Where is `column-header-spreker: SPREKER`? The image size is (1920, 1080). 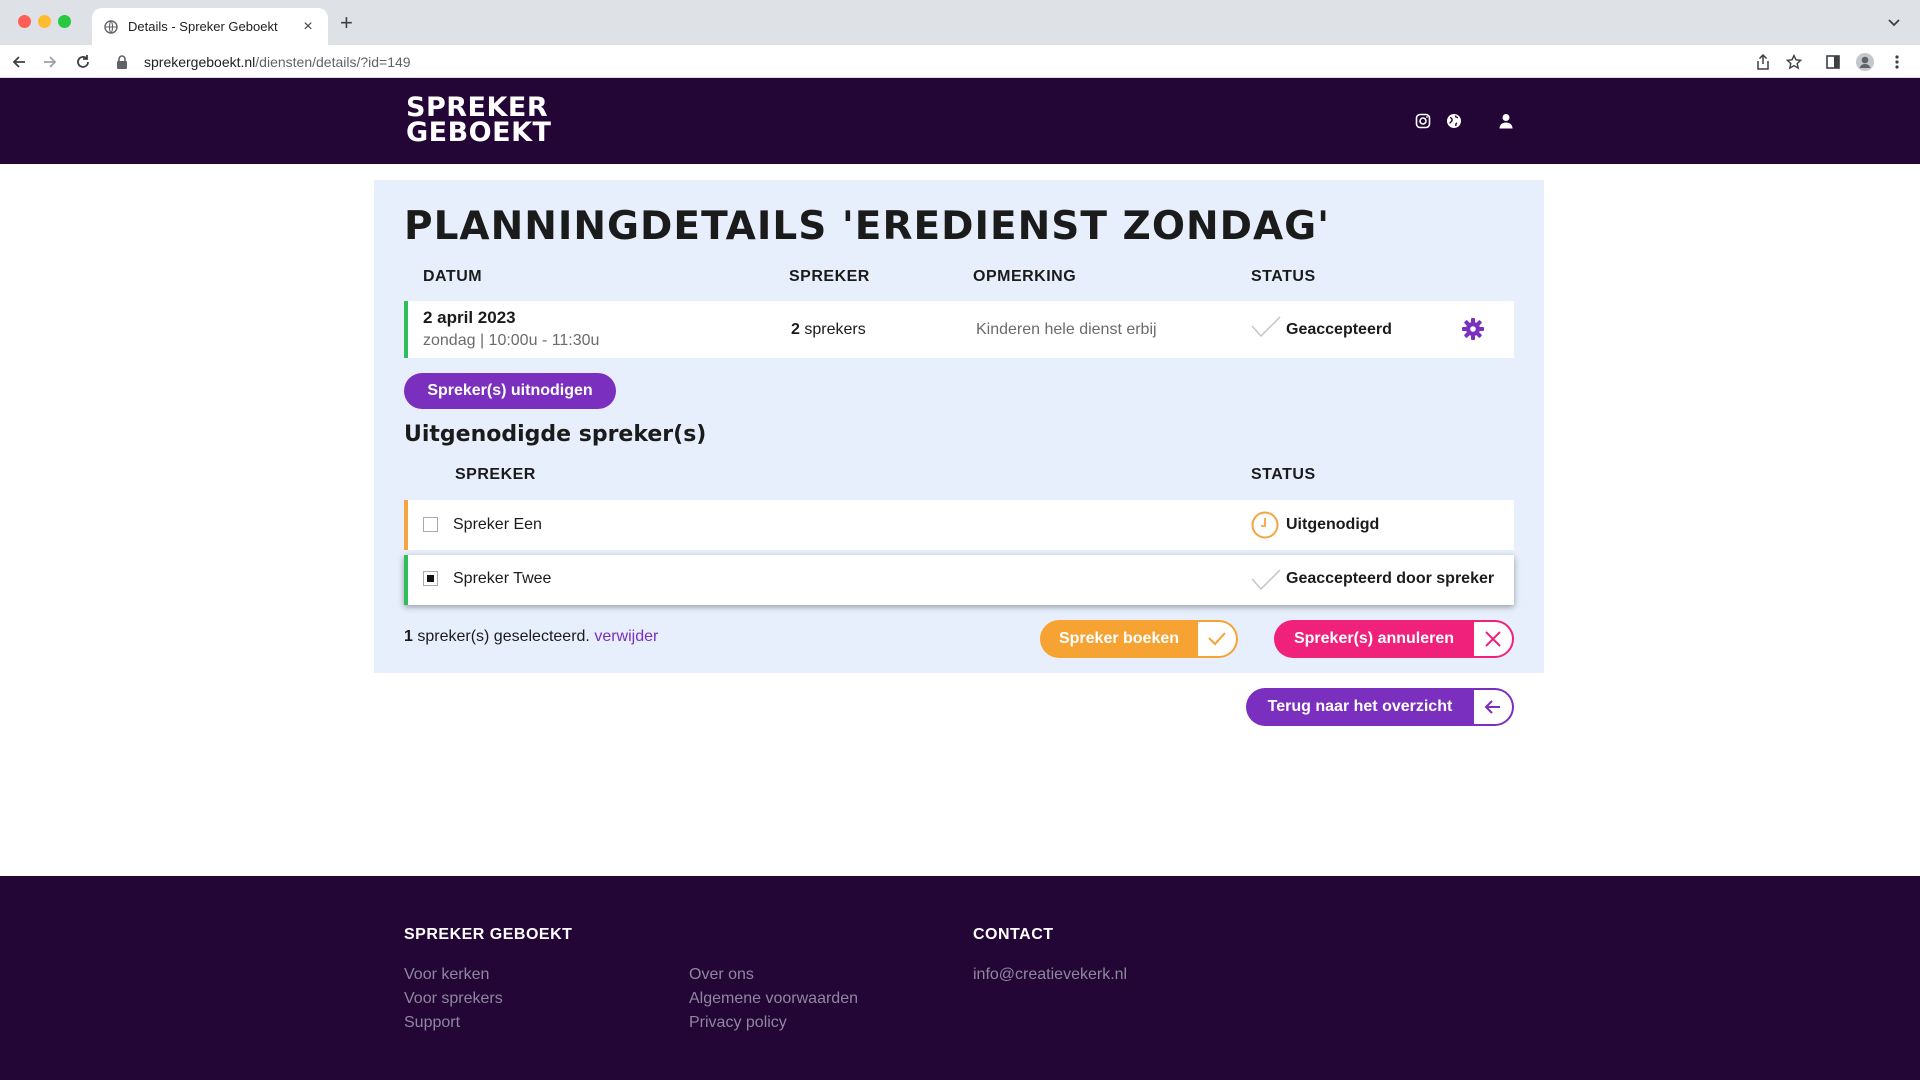
column-header-spreker: SPREKER is located at coordinates (829, 276).